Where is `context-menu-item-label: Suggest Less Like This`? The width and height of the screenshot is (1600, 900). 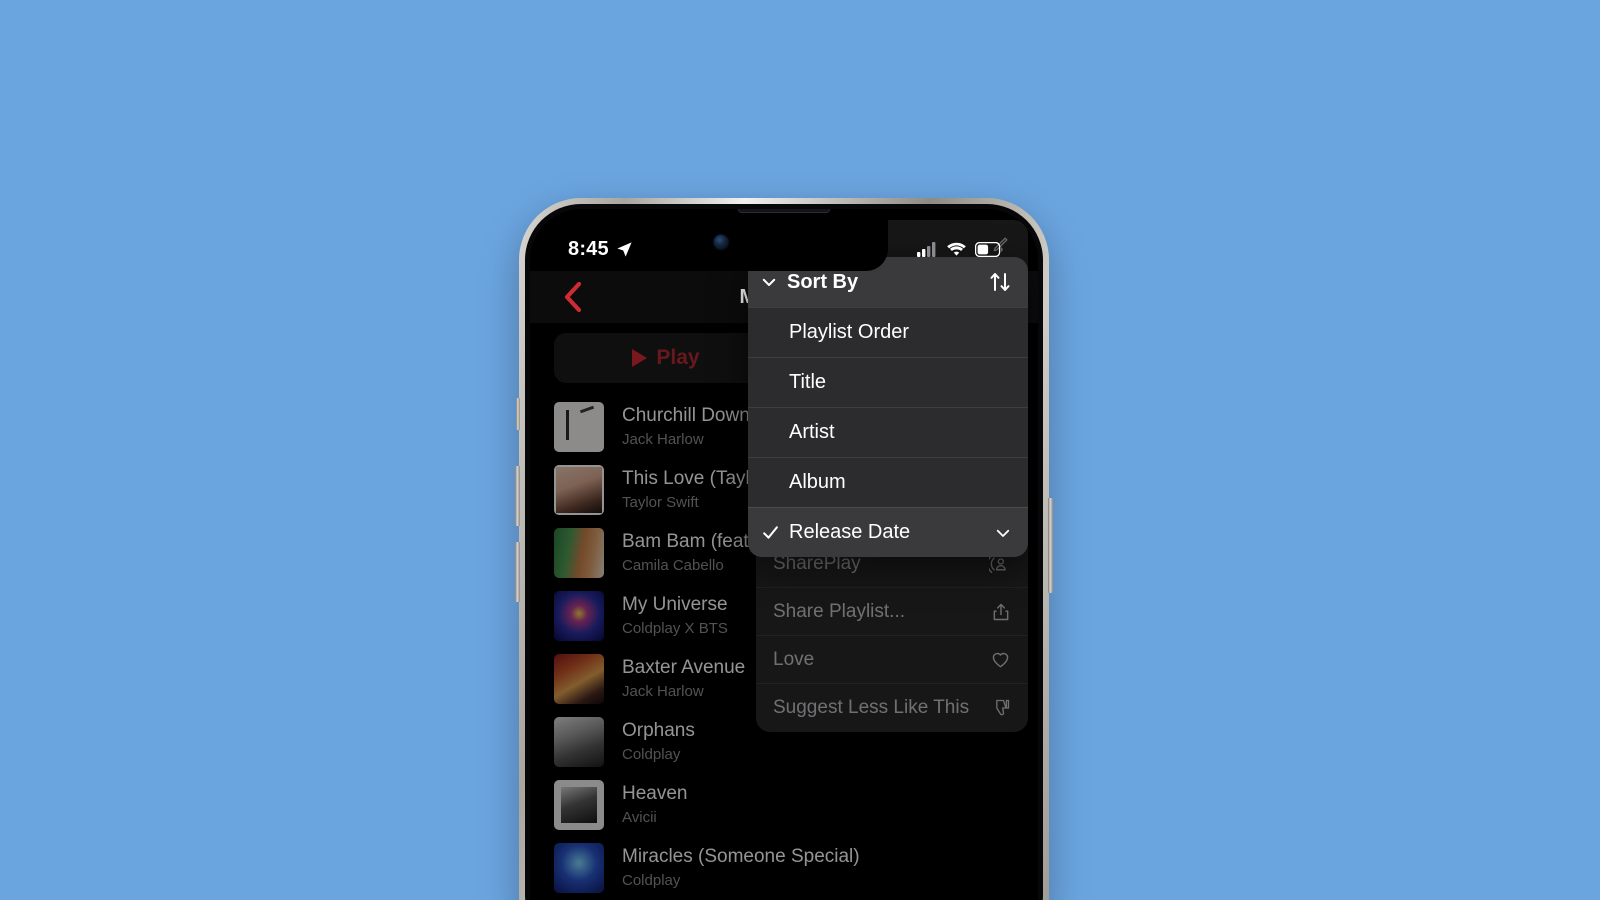
context-menu-item-label: Suggest Less Like This is located at coordinates (871, 707).